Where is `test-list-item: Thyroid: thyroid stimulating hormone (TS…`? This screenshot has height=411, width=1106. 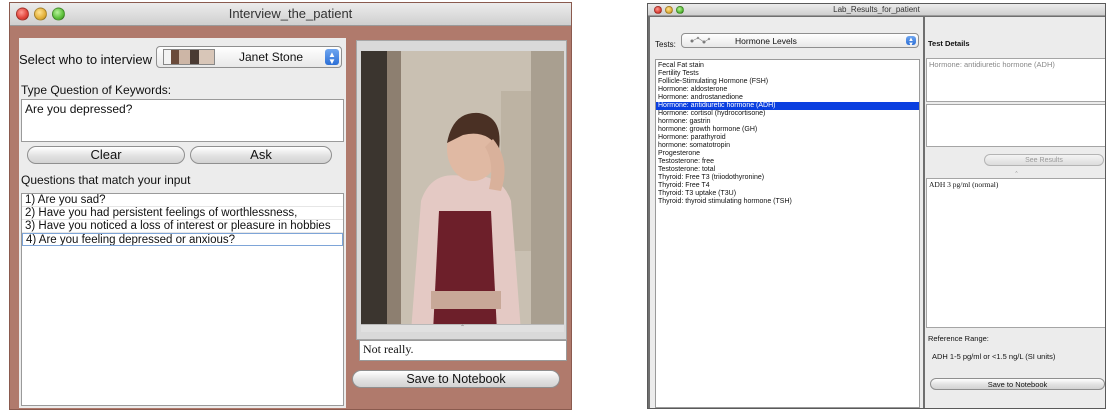
test-list-item: Thyroid: thyroid stimulating hormone (TS… is located at coordinates (787, 202).